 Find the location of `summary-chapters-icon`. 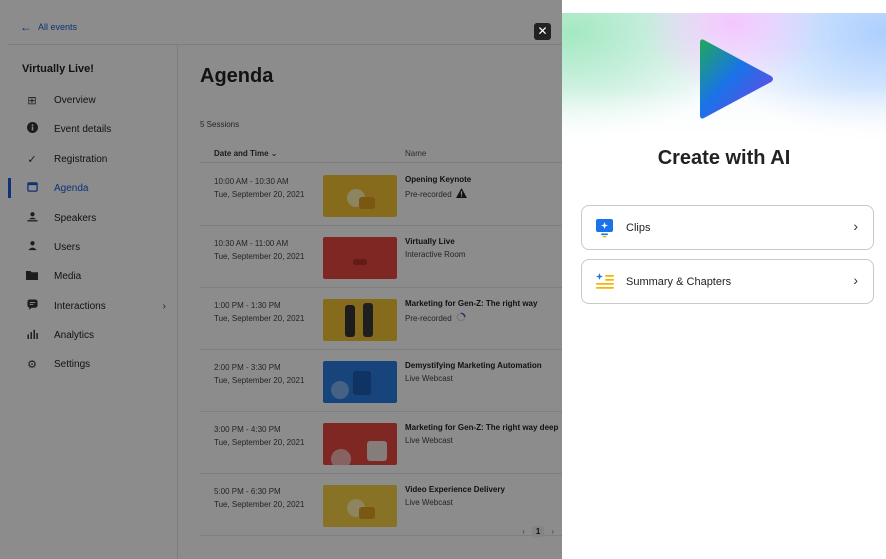

summary-chapters-icon is located at coordinates (605, 282).